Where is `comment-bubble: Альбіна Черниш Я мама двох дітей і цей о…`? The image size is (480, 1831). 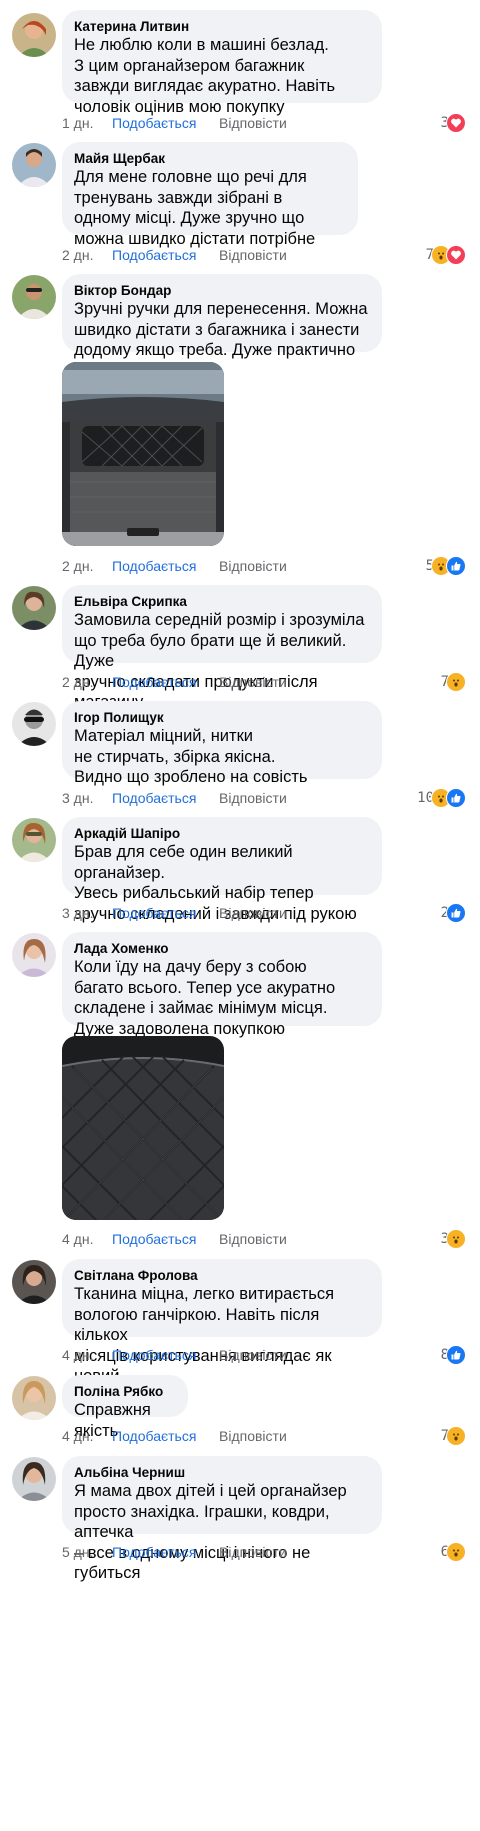 comment-bubble: Альбіна Черниш Я мама двох дітей і цей о… is located at coordinates (222, 1519).